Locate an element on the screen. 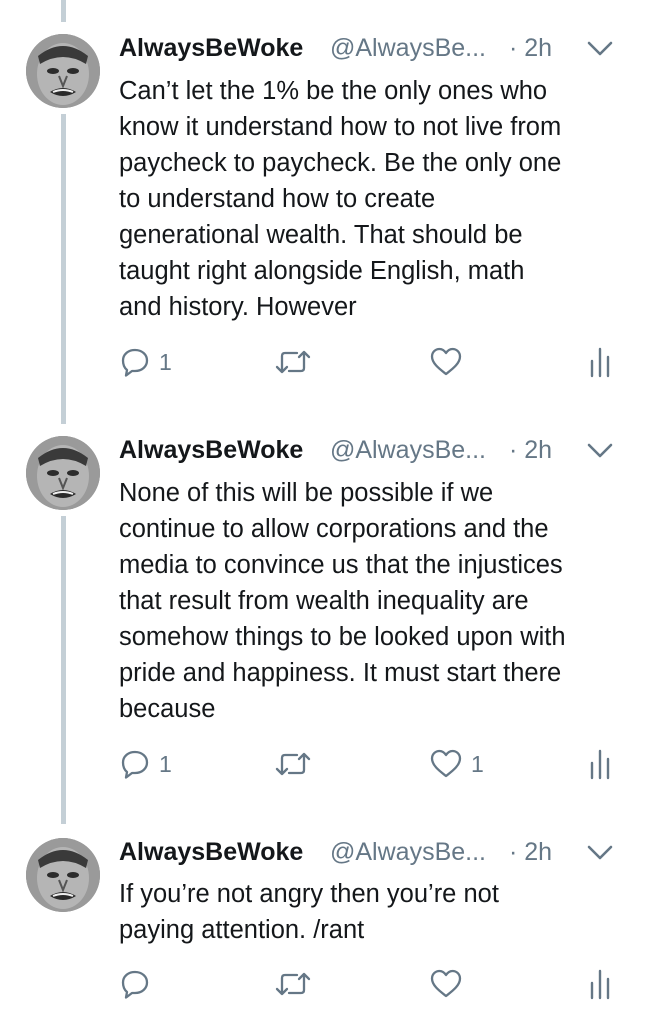 This screenshot has height=1034, width=648. tweet-actions: 1 is located at coordinates (374, 362).